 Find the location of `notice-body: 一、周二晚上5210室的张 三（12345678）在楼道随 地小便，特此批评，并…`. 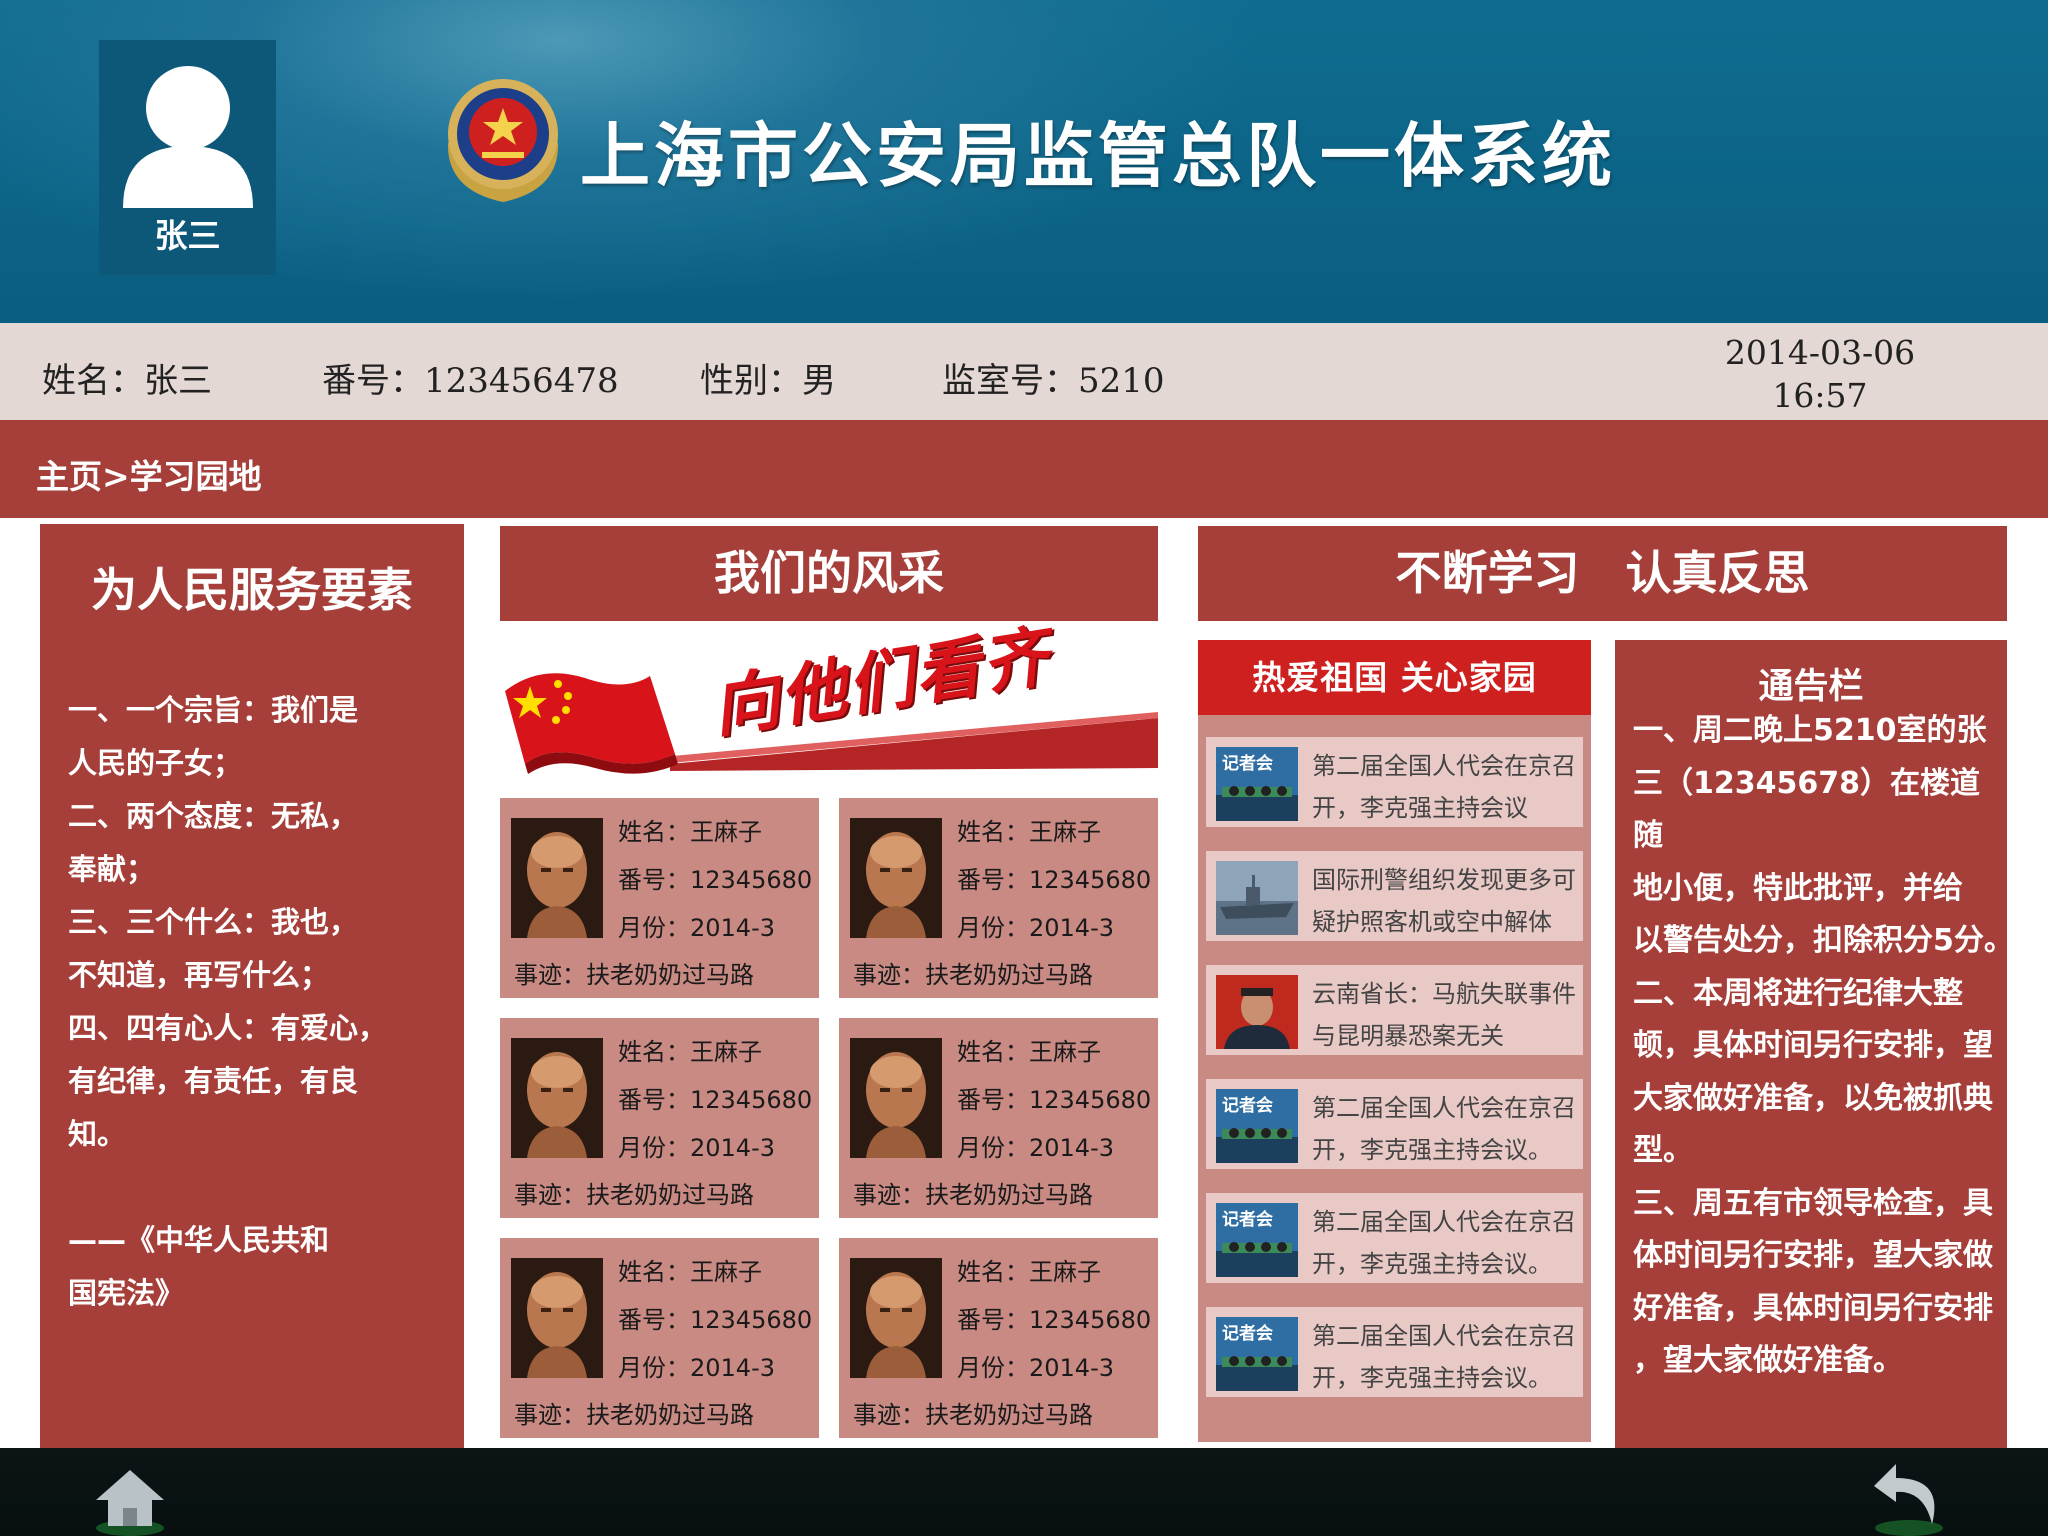

notice-body: 一、周二晚上5210室的张 三（12345678）在楼道随 地小便，特此批评，并… is located at coordinates (1823, 1046).